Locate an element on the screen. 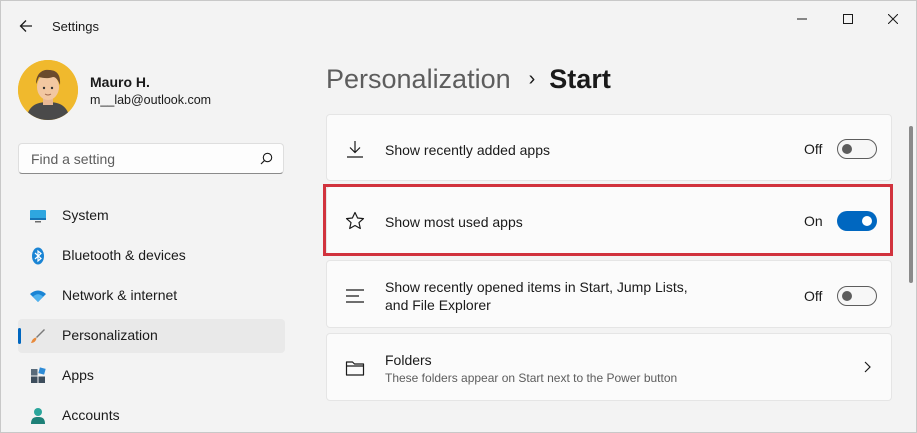  user-name: Mauro H. is located at coordinates (120, 82).